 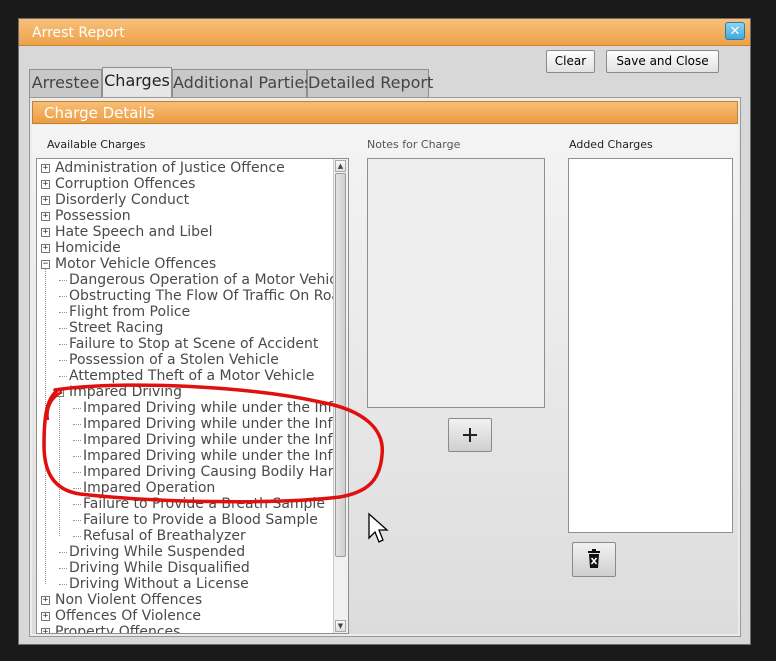 What do you see at coordinates (128, 600) in the screenshot?
I see `tree-category: Non Violent Offences` at bounding box center [128, 600].